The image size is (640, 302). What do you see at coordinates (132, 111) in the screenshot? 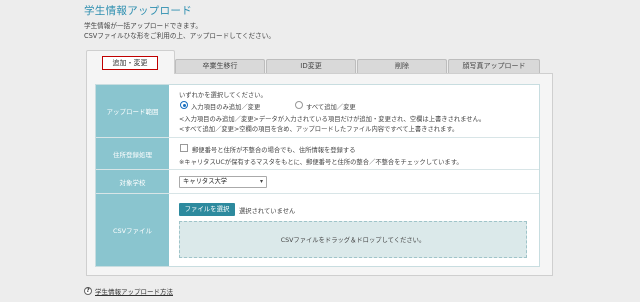
I see `upload-method-label: アップロード範囲` at bounding box center [132, 111].